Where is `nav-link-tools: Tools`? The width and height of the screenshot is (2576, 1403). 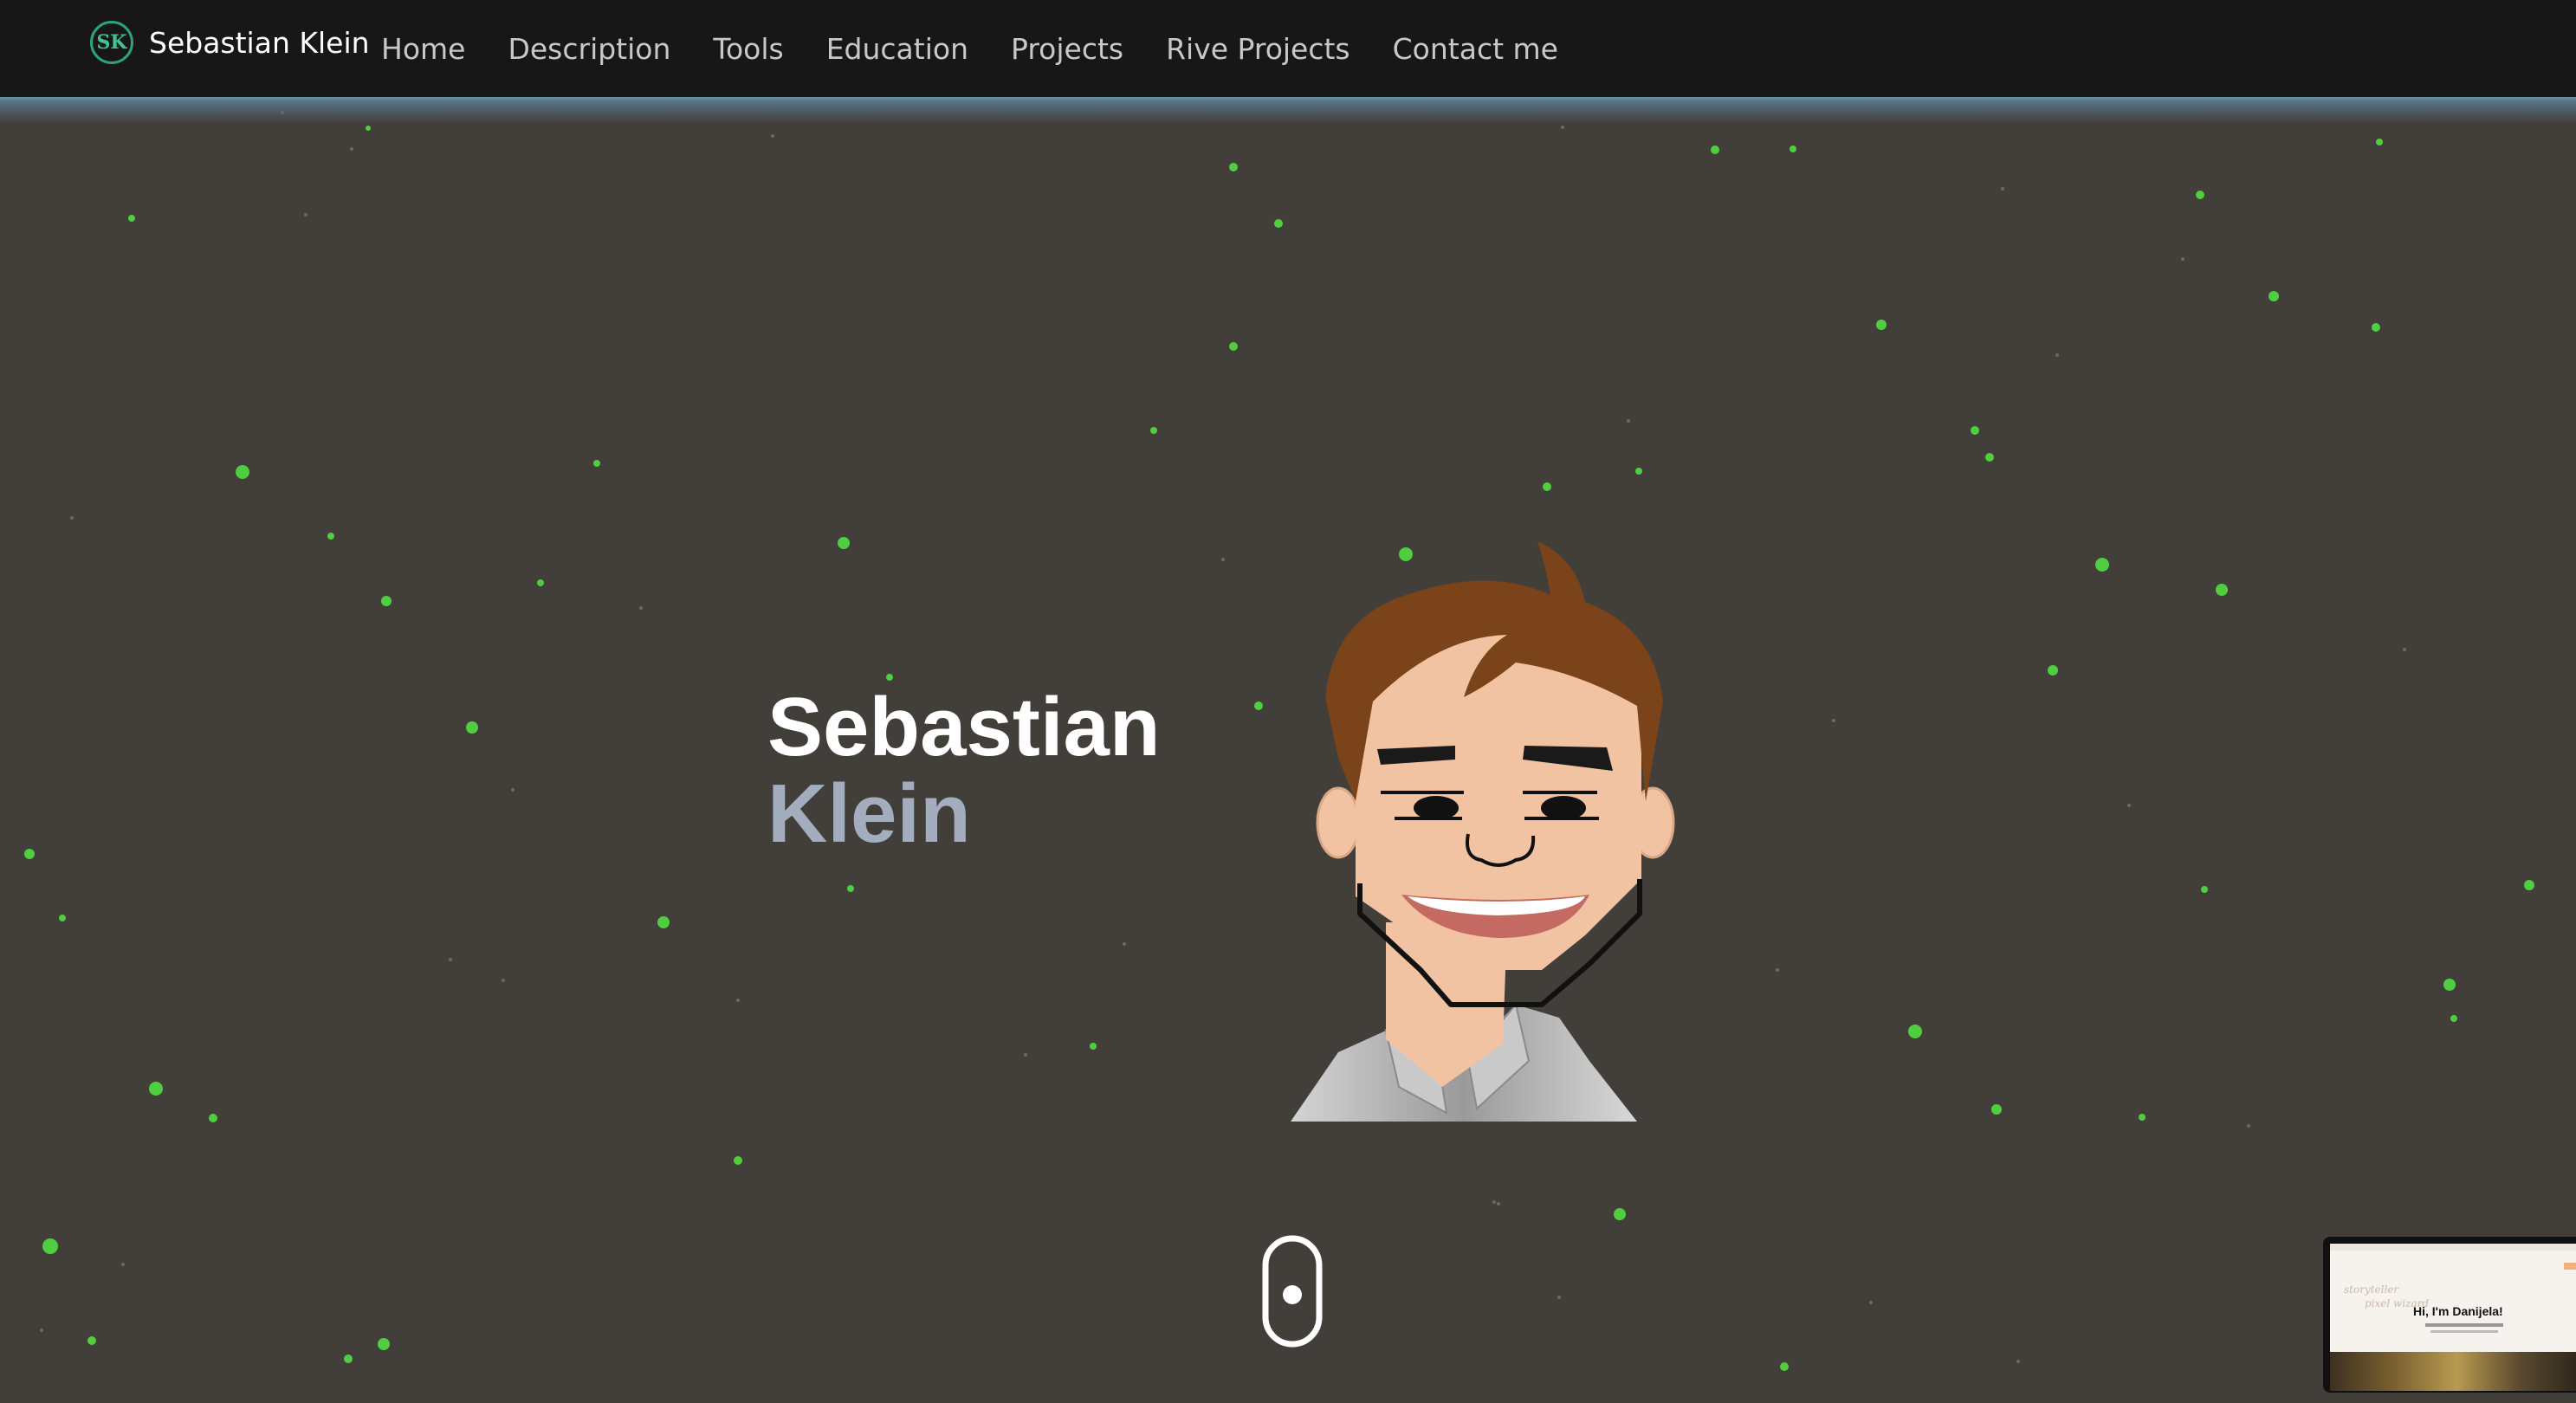
nav-link-tools: Tools is located at coordinates (748, 49).